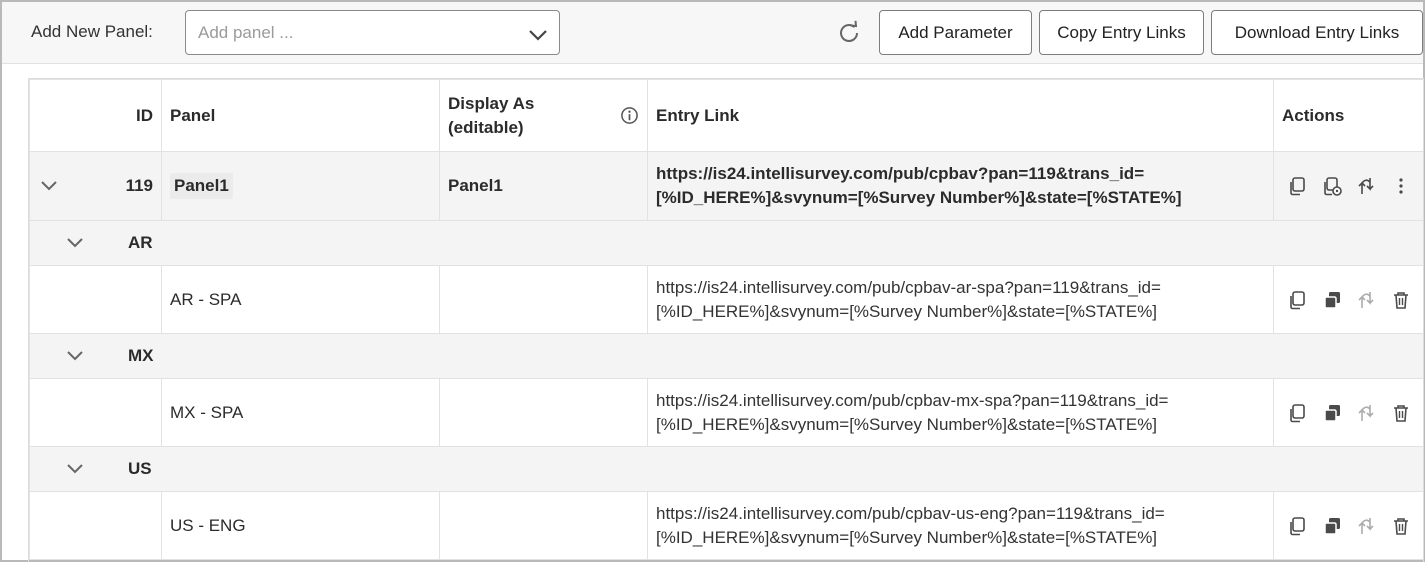 This screenshot has height=562, width=1425. Describe the element at coordinates (201, 186) in the screenshot. I see `parent-panel-name: Panel1` at that location.